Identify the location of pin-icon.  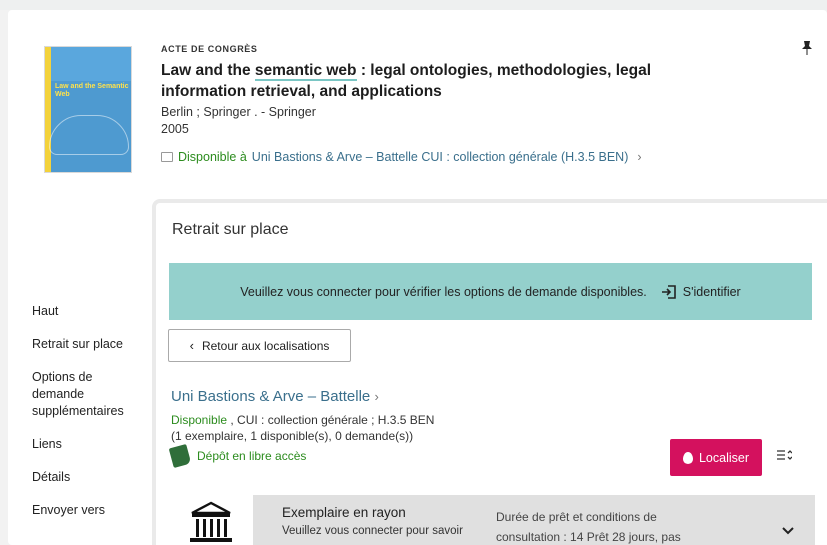
(807, 49).